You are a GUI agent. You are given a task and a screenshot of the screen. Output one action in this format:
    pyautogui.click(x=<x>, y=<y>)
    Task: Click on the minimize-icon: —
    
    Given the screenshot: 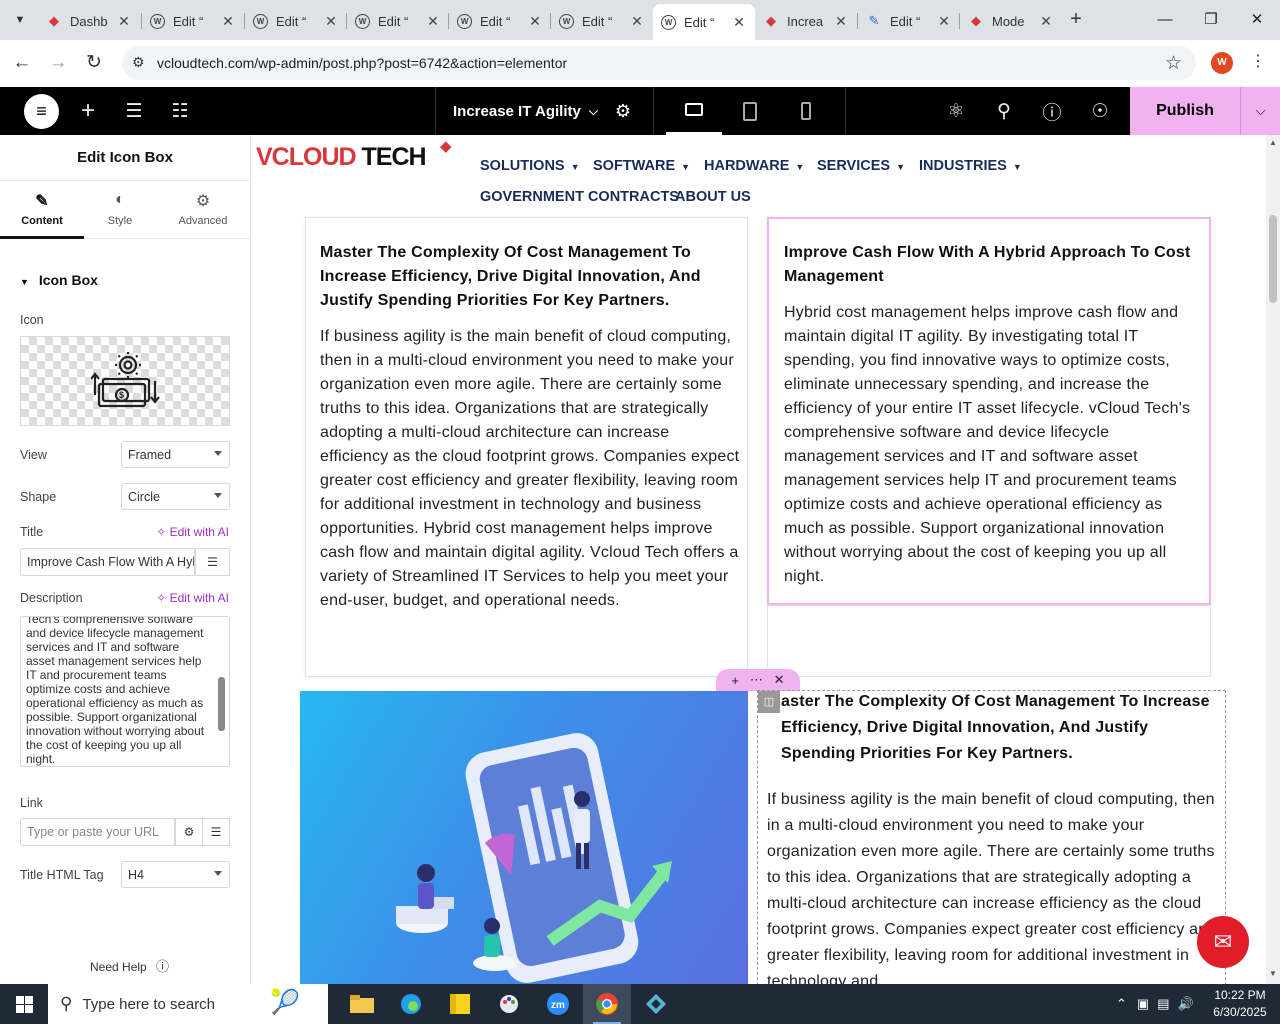 What is the action you would take?
    pyautogui.click(x=1165, y=20)
    